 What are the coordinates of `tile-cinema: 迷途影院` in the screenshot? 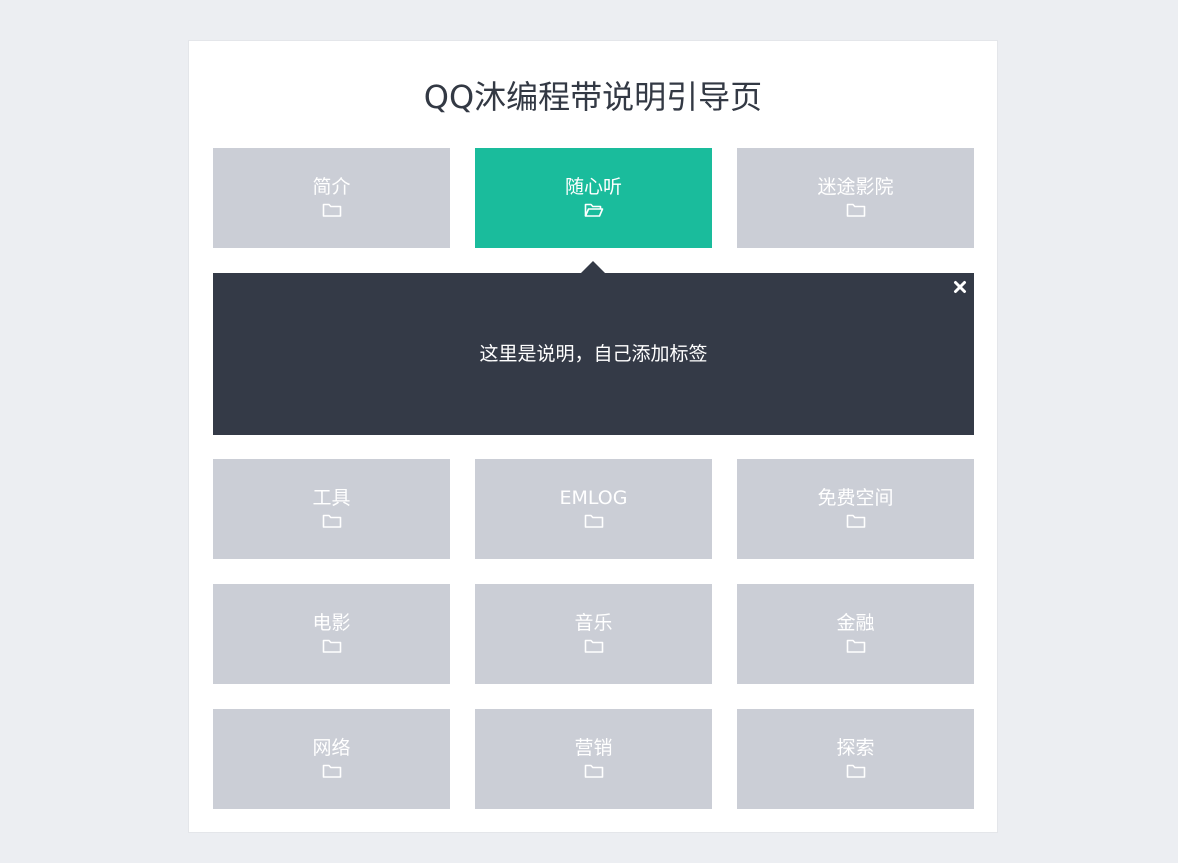 It's located at (855, 198).